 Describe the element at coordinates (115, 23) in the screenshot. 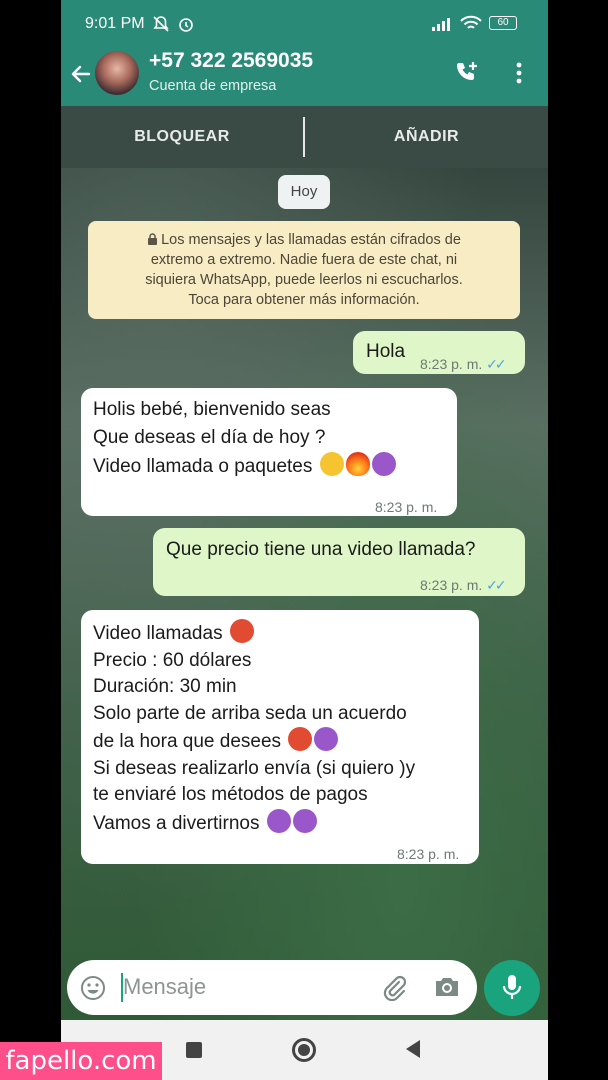

I see `status-time: 9:01 PM` at that location.